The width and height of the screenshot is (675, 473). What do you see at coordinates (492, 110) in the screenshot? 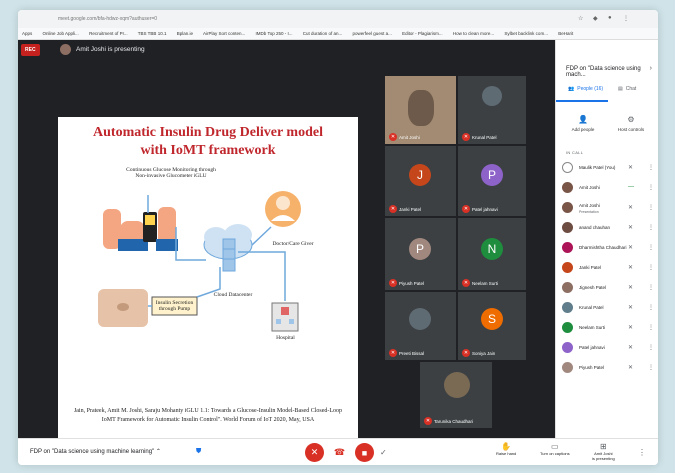
I see `participant-tile: ✕ Krunal Patel` at bounding box center [492, 110].